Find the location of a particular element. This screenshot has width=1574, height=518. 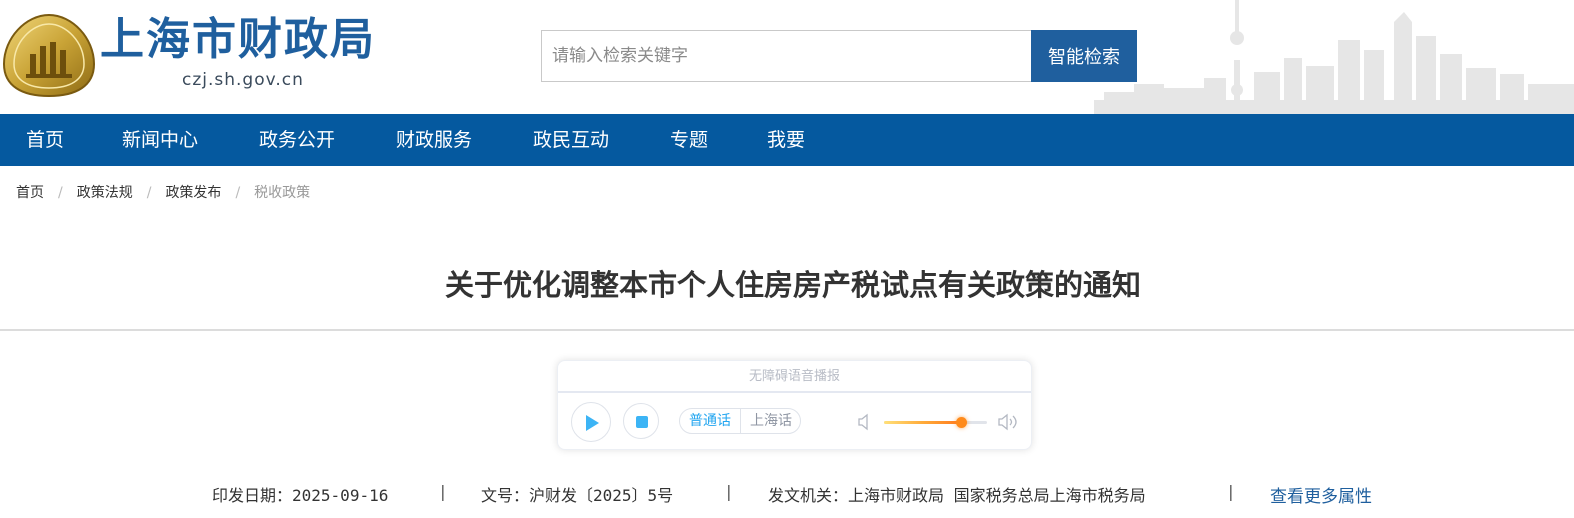

document-number: 文号：沪财发〔2025〕5号 is located at coordinates (577, 493).